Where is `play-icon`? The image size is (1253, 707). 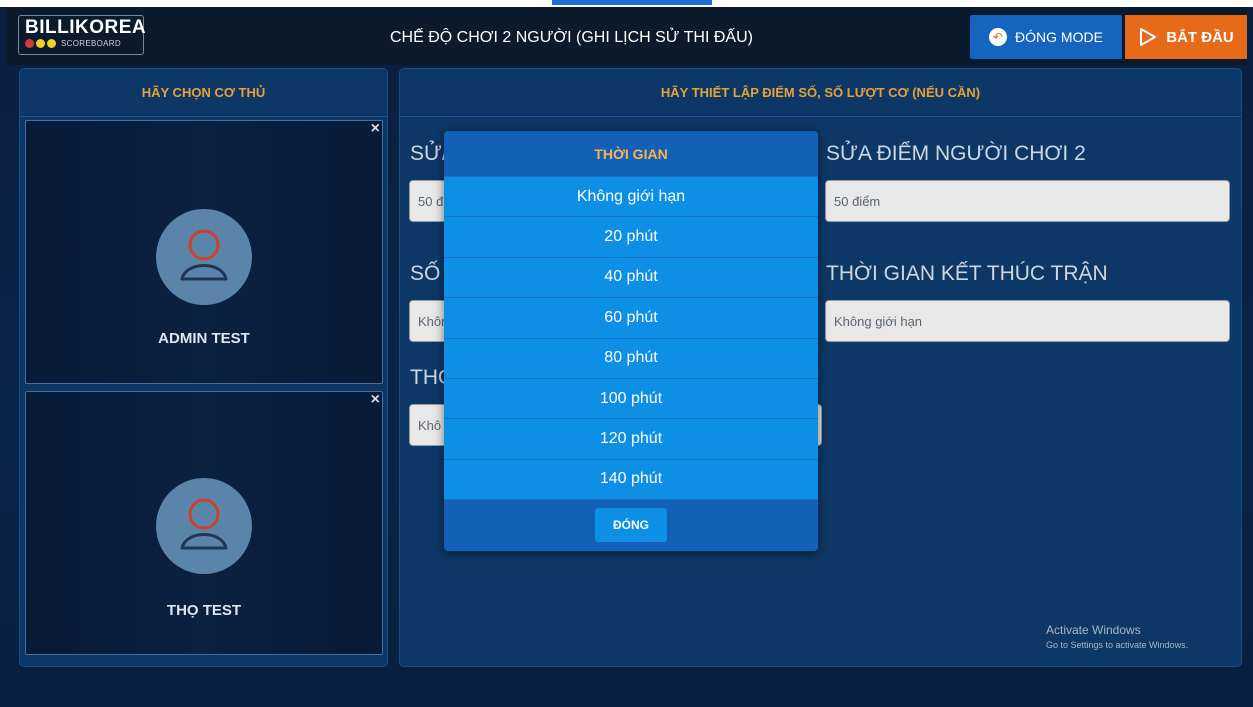 play-icon is located at coordinates (1148, 37).